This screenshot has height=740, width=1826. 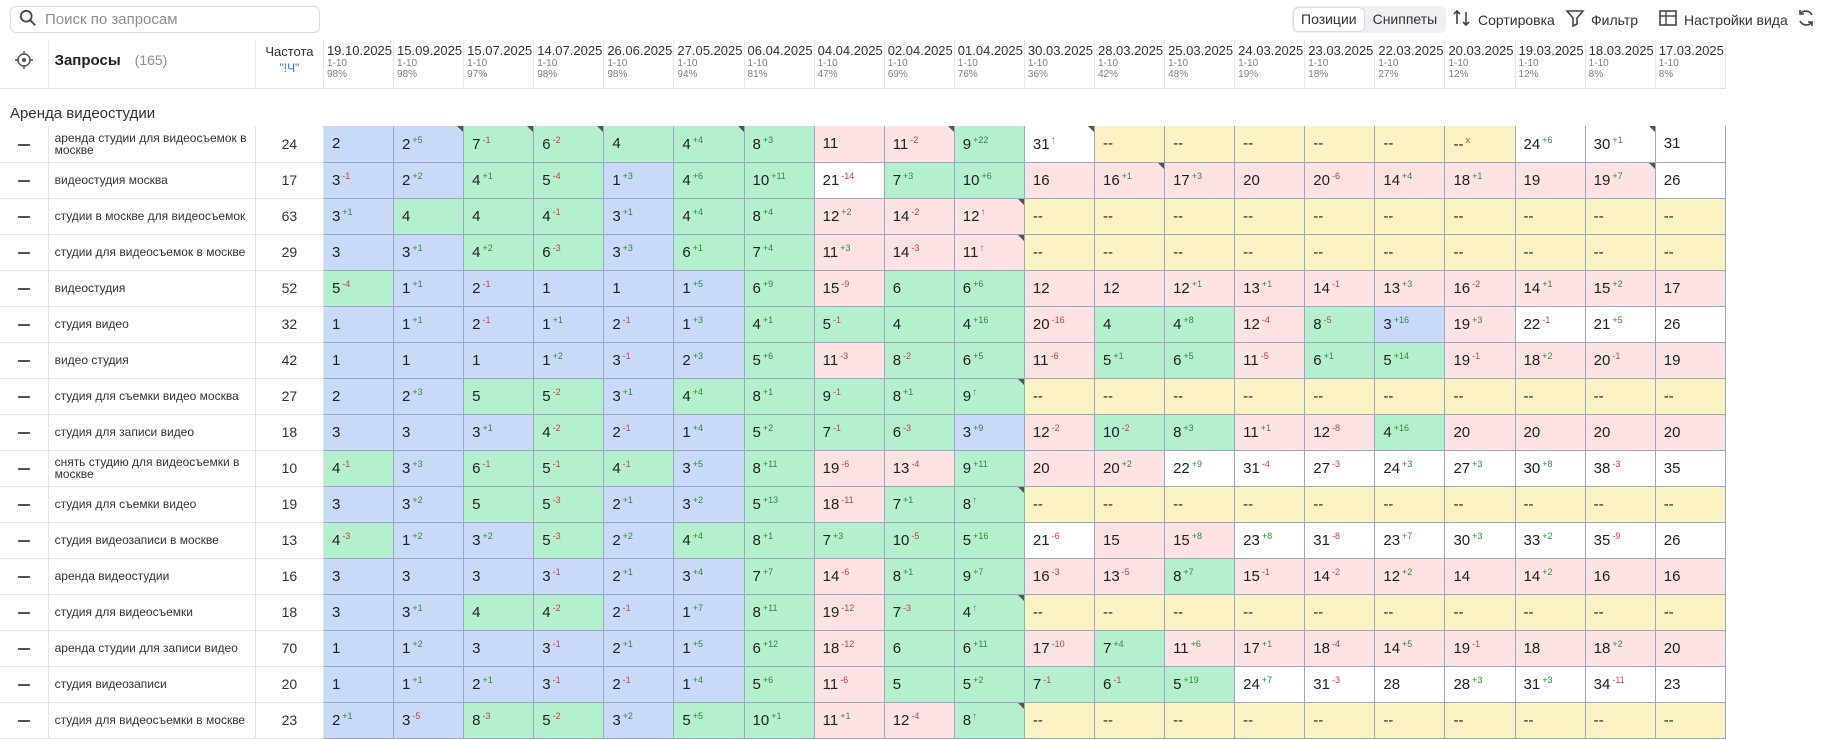 What do you see at coordinates (709, 252) in the screenshot?
I see `position-cell: 6 +1` at bounding box center [709, 252].